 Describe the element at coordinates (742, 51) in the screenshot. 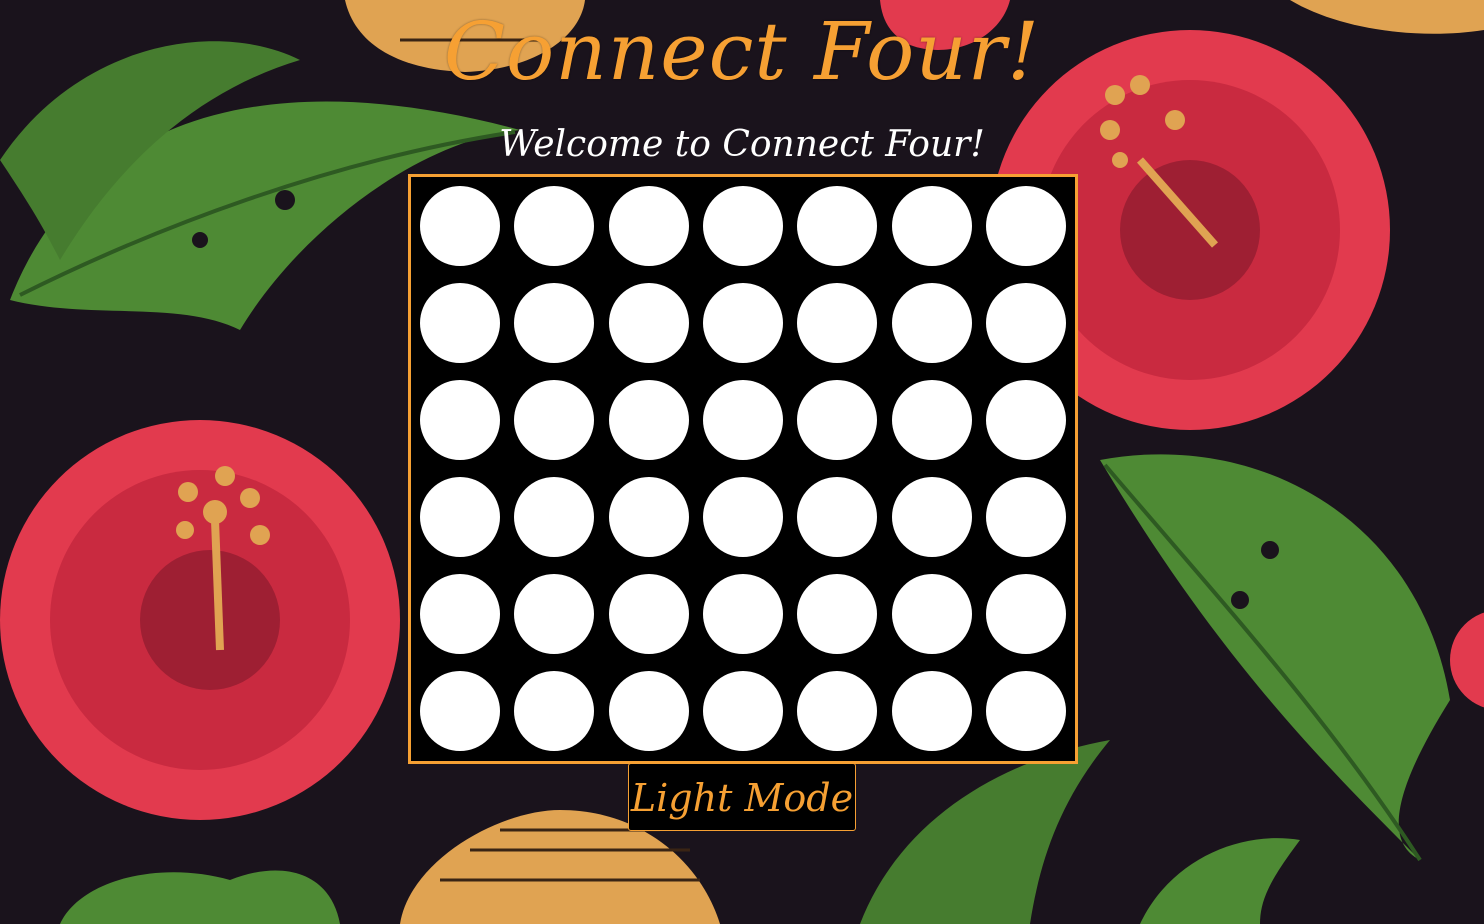

I see `page-title: Connect Four!` at that location.